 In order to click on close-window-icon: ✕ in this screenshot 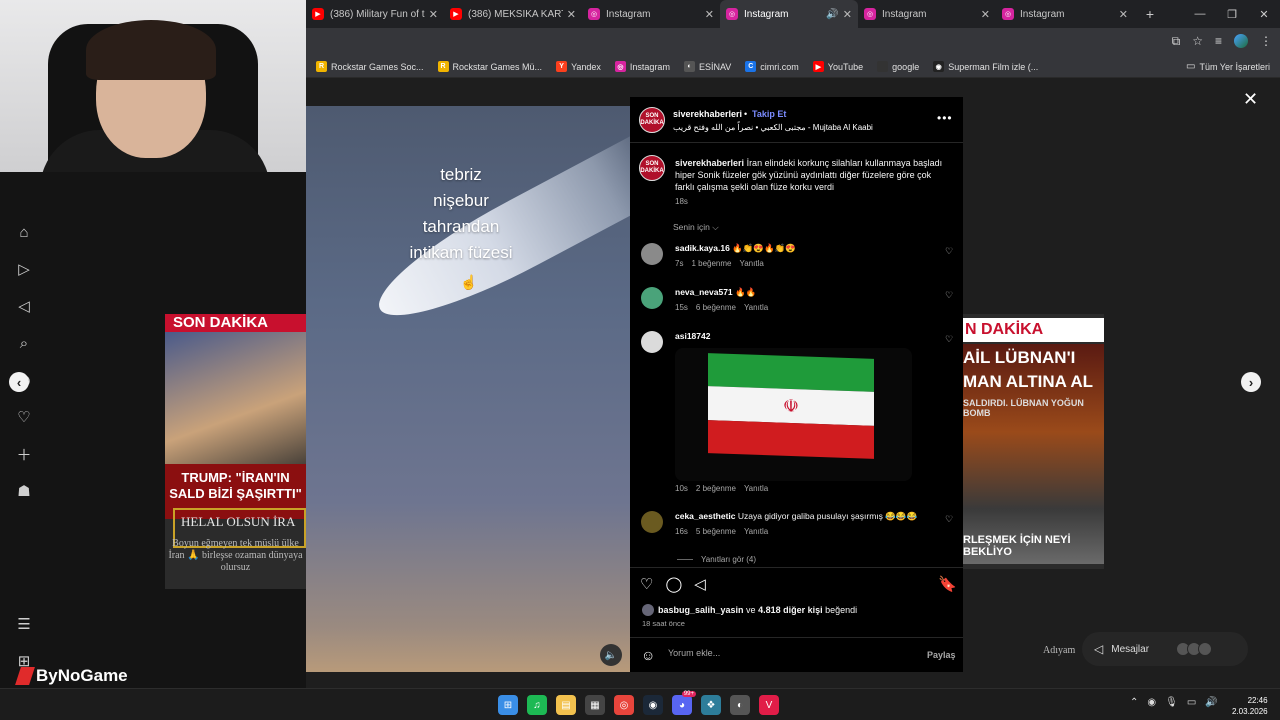, I will do `click(1264, 14)`.